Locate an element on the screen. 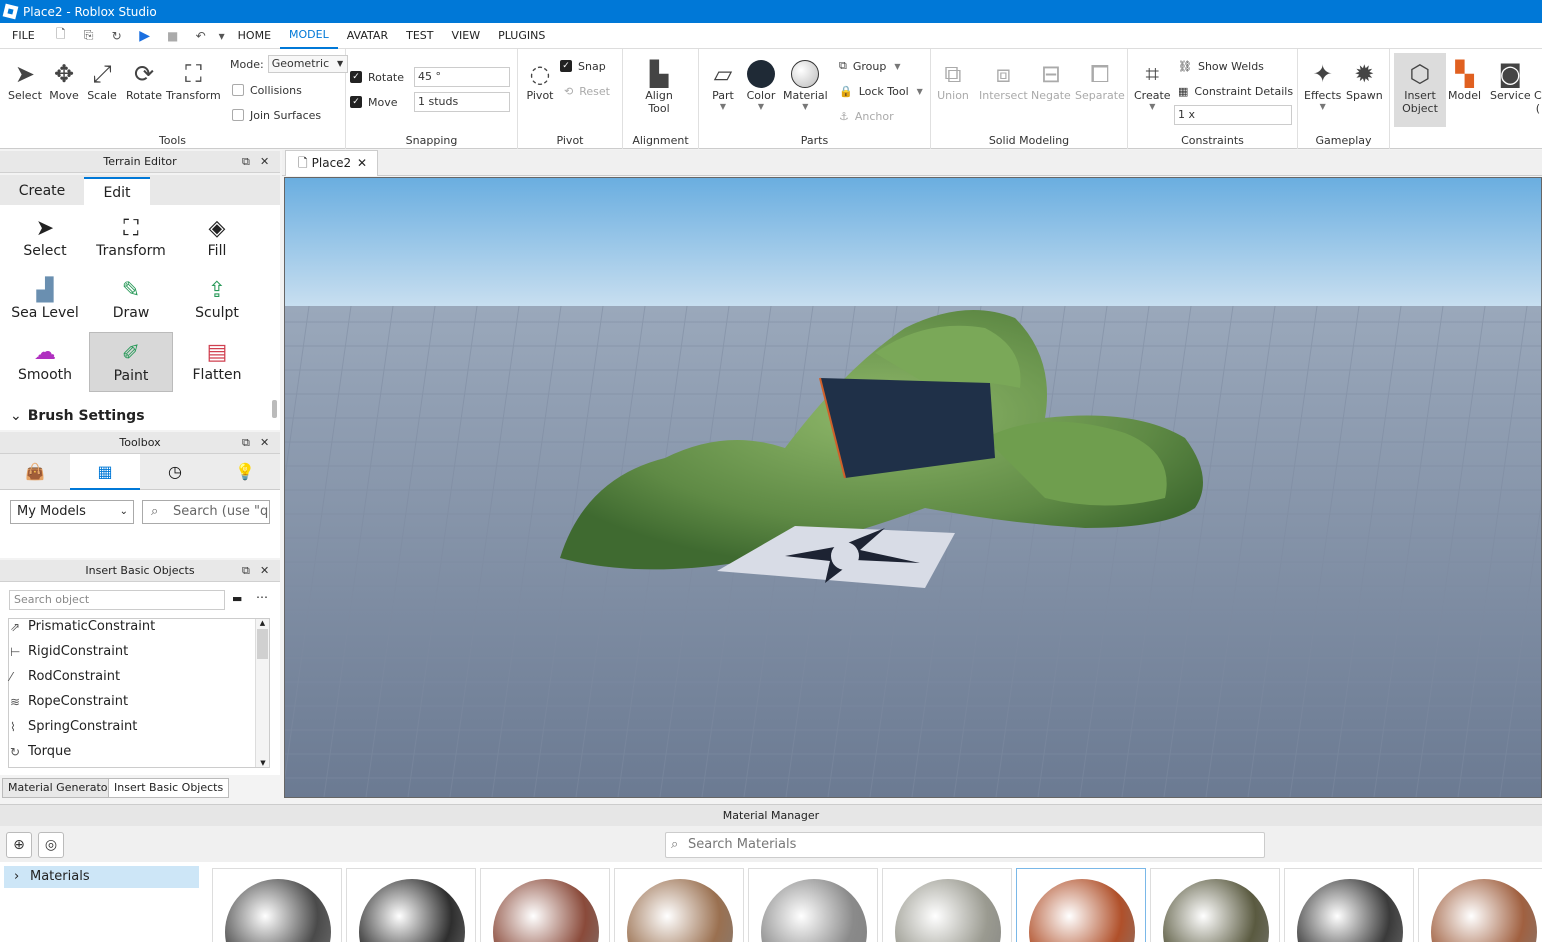 Image resolution: width=1542 pixels, height=942 pixels. brush-settings-header: ⌄ Brush Settings is located at coordinates (77, 416).